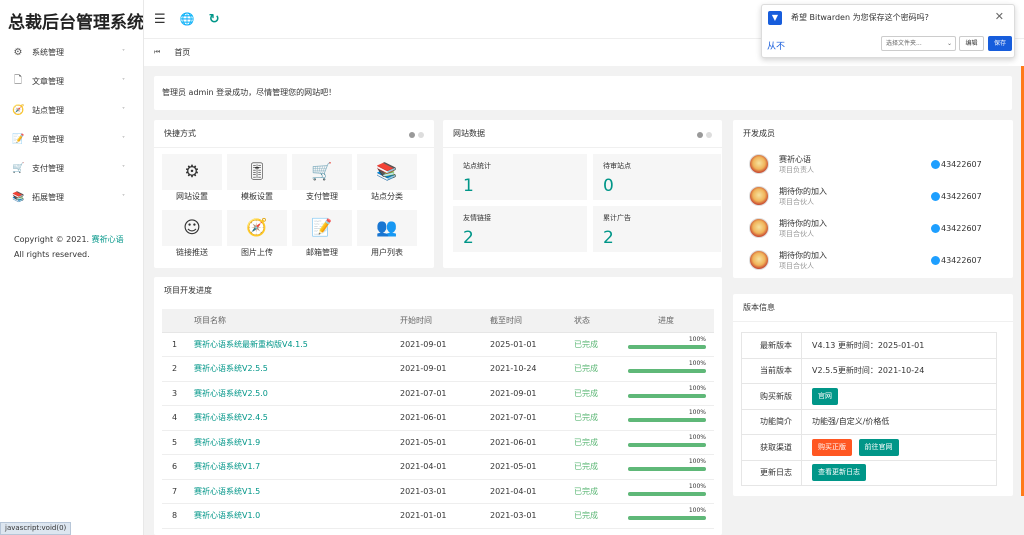 This screenshot has height=535, width=1024. Describe the element at coordinates (771, 345) in the screenshot. I see `latest-label: 最新版本` at that location.